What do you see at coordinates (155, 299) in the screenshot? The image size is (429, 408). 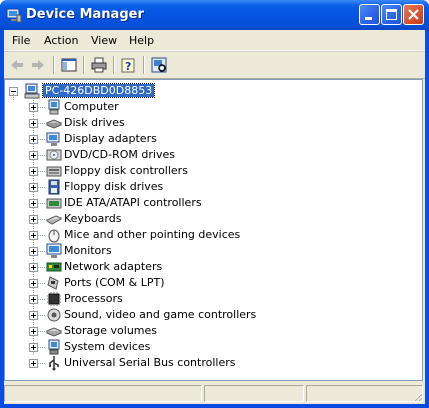 I see `tree-category-item: Processors` at bounding box center [155, 299].